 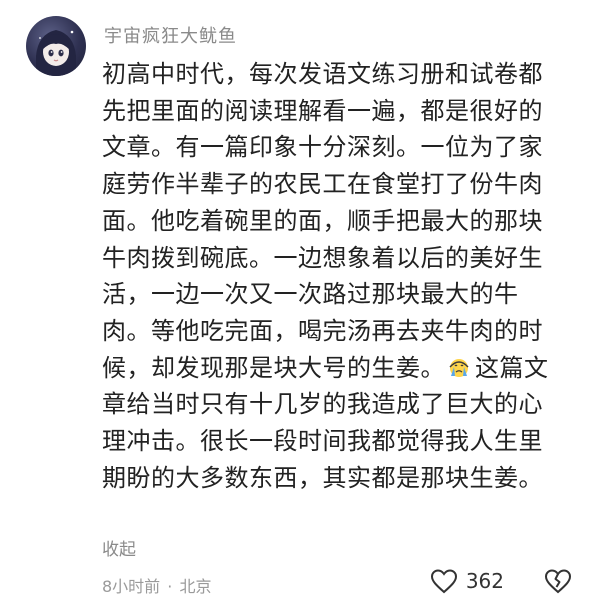 I want to click on comment-text-segment: 候，却发现那是块大号的生姜。, so click(x=273, y=367).